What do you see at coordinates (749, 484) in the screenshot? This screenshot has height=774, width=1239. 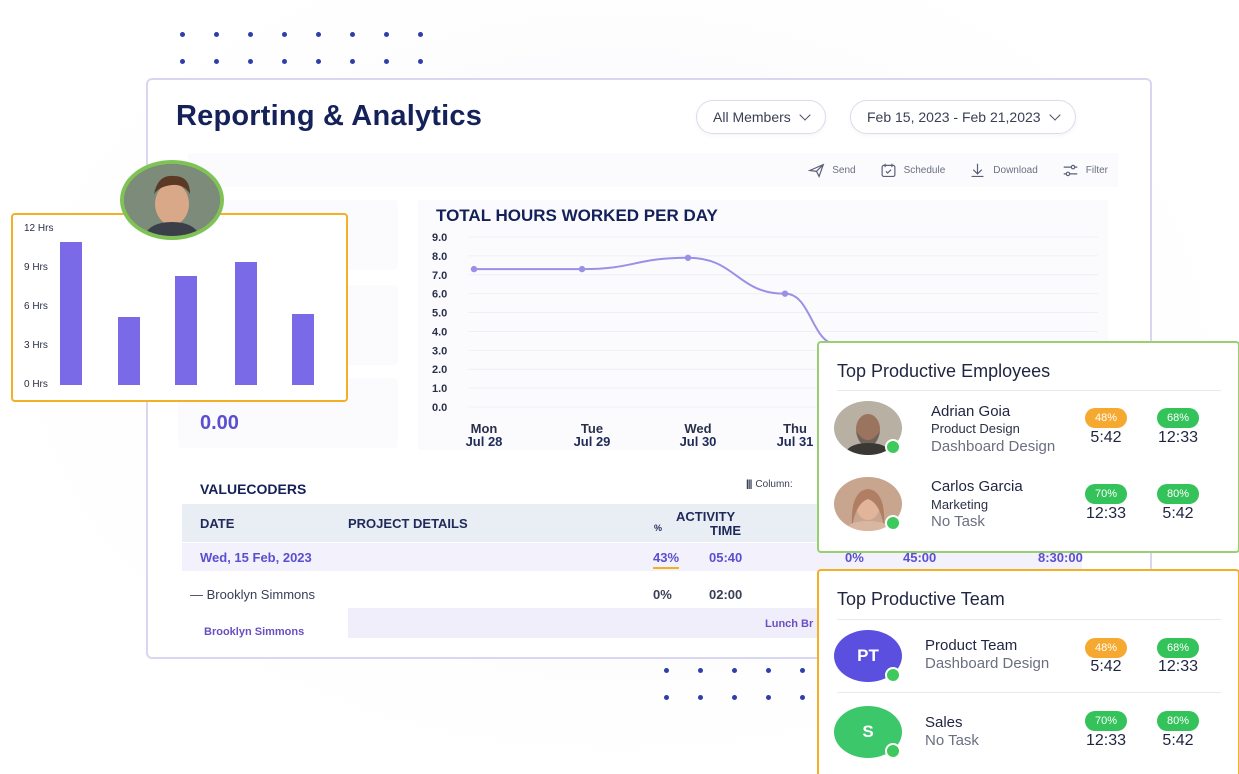 I see `columns-icon: |||` at bounding box center [749, 484].